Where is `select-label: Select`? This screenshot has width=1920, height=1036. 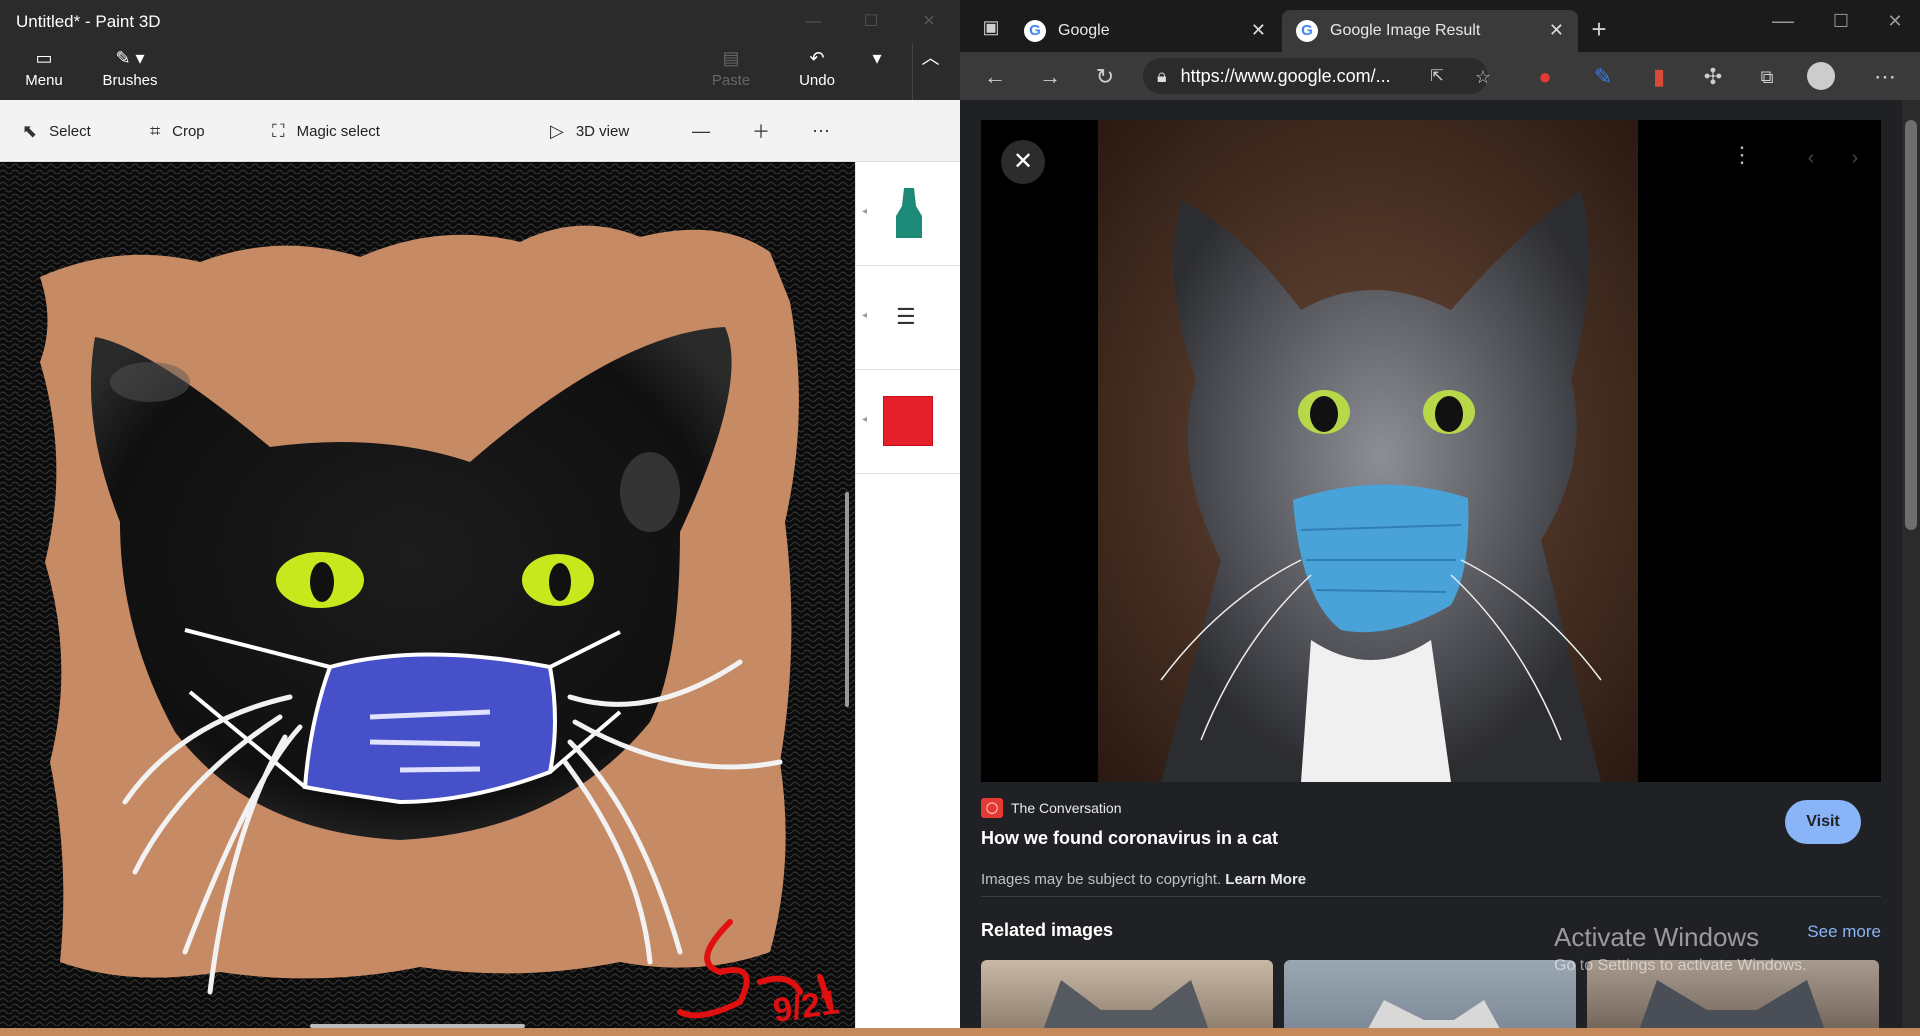 select-label: Select is located at coordinates (70, 131).